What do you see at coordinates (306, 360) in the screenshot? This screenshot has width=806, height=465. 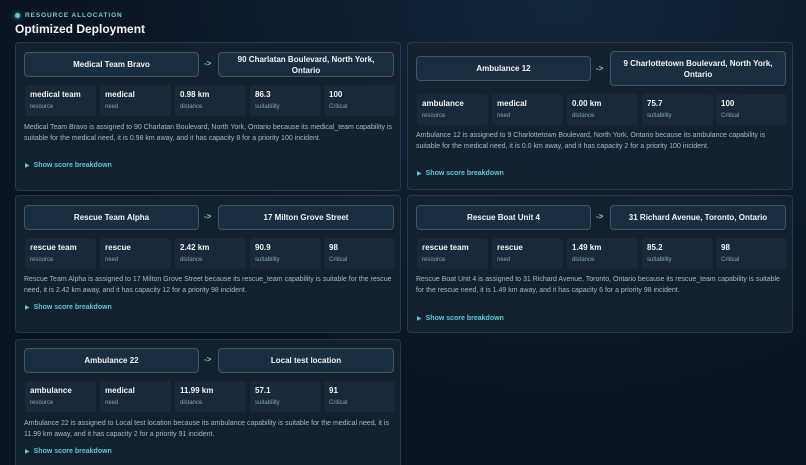 I see `location-pill: Local test location` at bounding box center [306, 360].